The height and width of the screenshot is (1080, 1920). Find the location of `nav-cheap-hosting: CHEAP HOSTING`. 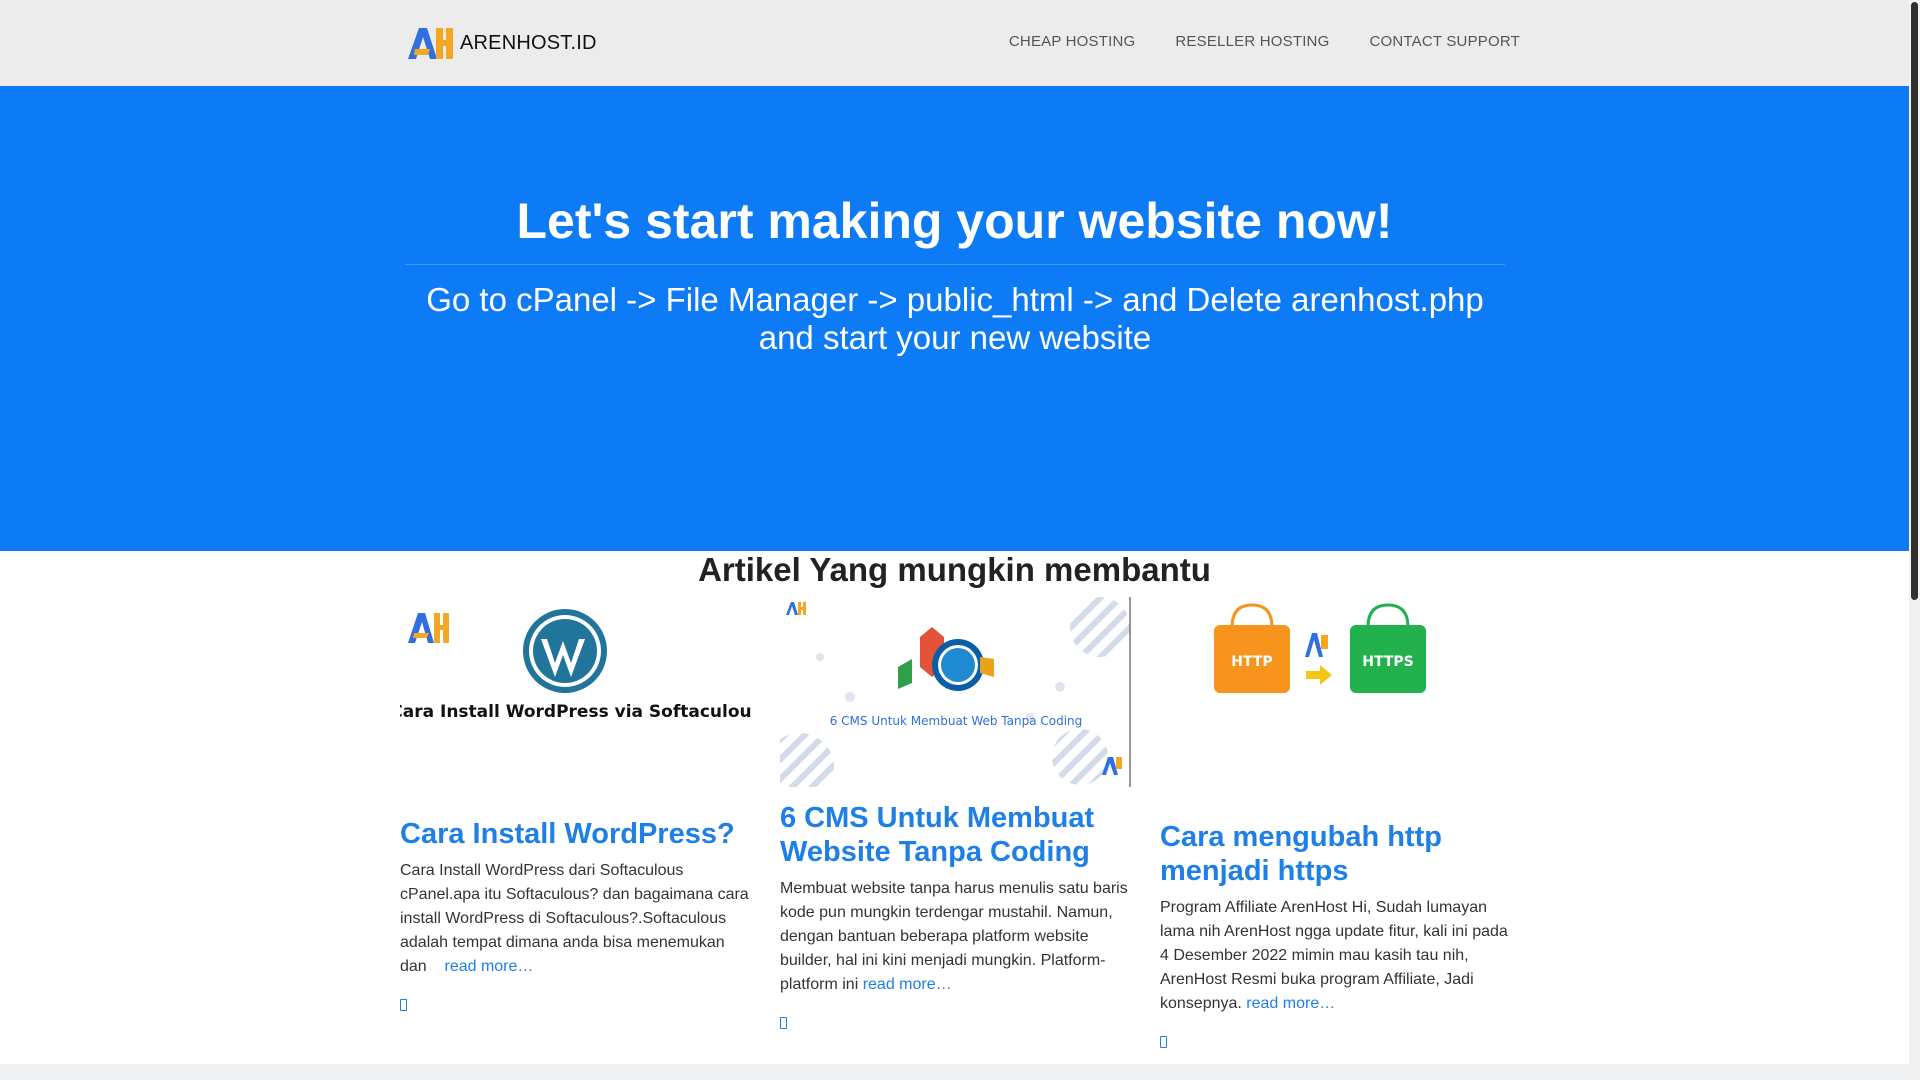

nav-cheap-hosting: CHEAP HOSTING is located at coordinates (1072, 41).